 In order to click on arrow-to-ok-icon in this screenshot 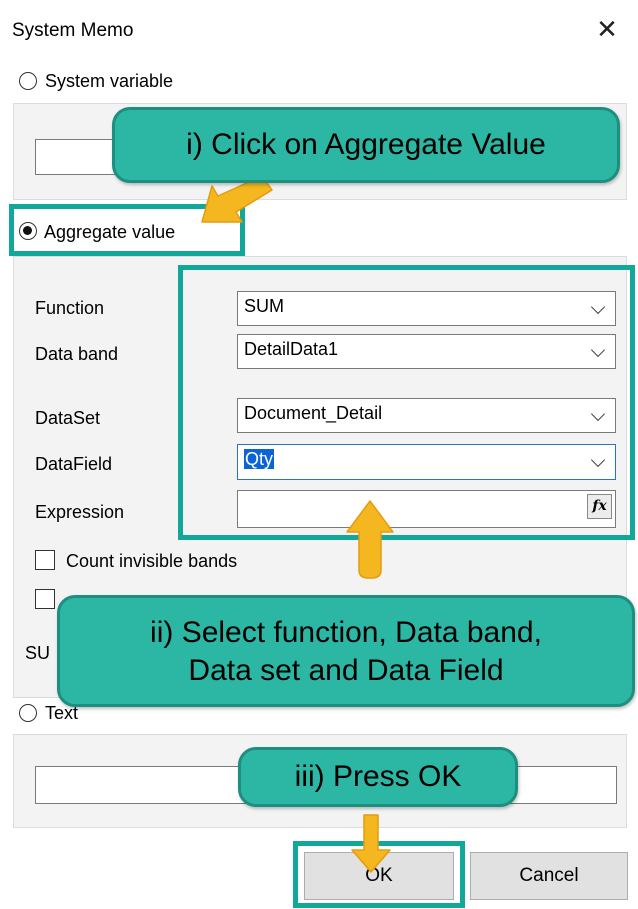, I will do `click(371, 843)`.